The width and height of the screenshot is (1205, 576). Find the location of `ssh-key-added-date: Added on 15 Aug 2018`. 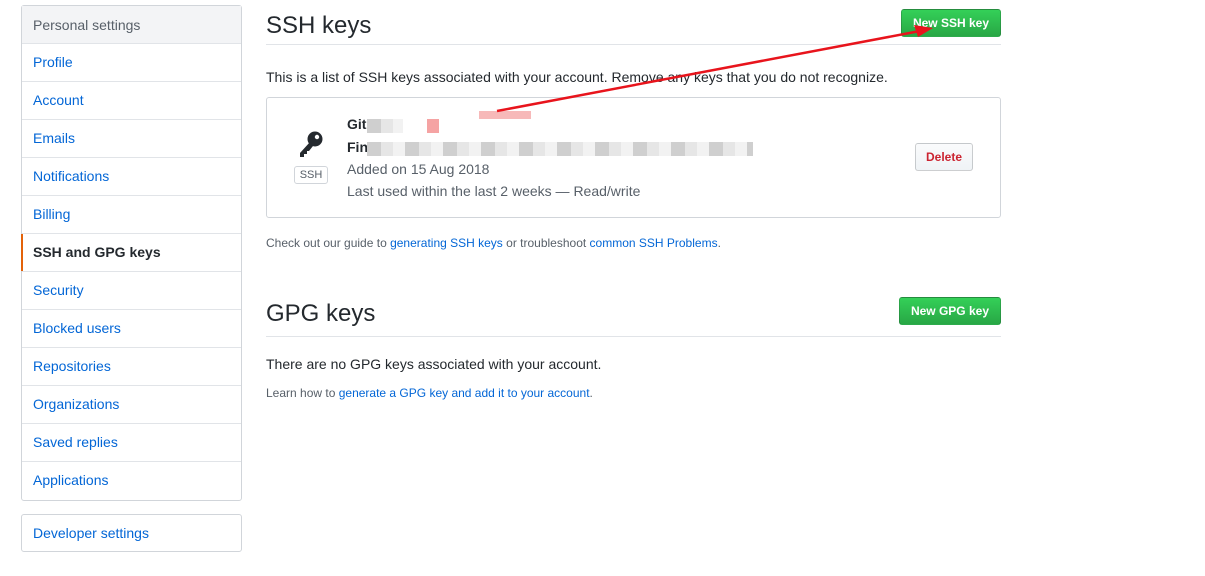

ssh-key-added-date: Added on 15 Aug 2018 is located at coordinates (418, 169).